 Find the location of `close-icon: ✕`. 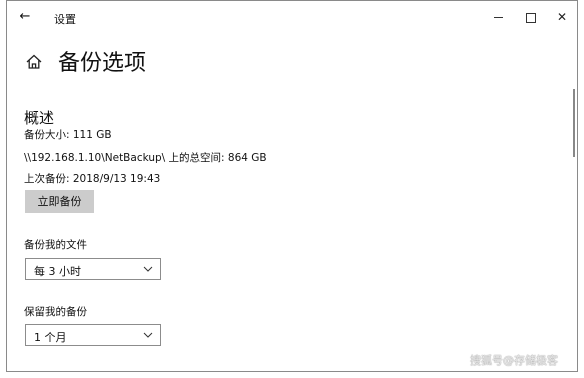

close-icon: ✕ is located at coordinates (562, 17).